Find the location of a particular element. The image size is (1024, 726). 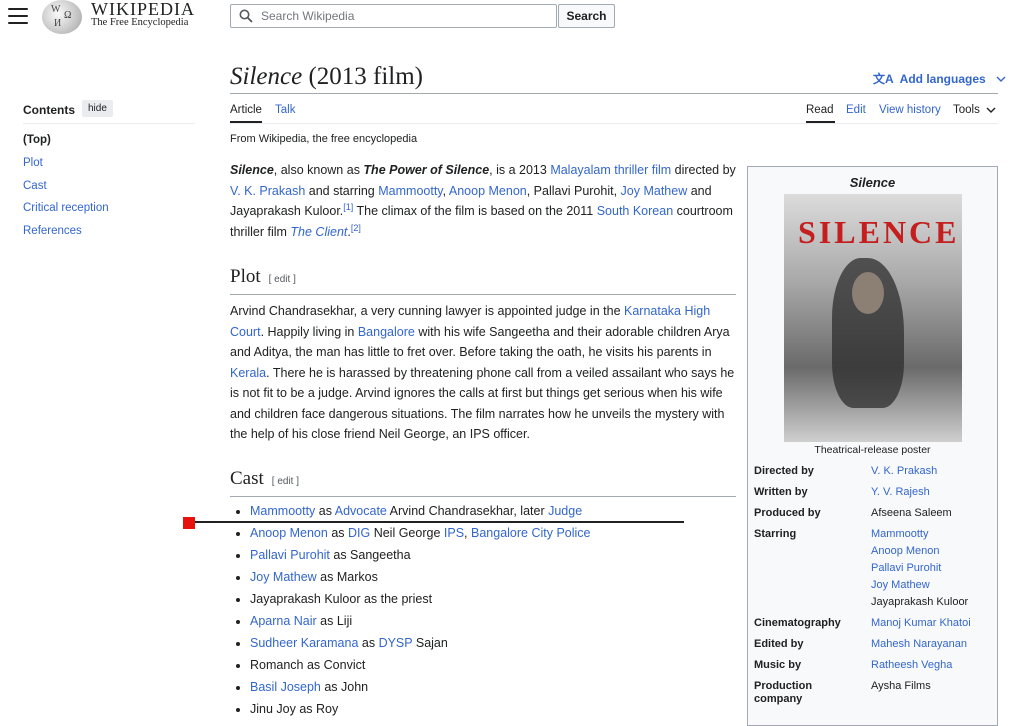

cast-link: DYSP is located at coordinates (396, 643).